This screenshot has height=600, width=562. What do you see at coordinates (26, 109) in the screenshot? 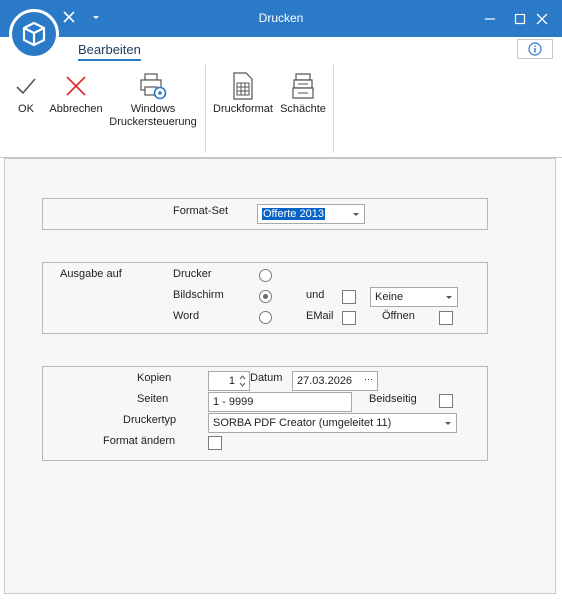
I see `ok-label: OK` at bounding box center [26, 109].